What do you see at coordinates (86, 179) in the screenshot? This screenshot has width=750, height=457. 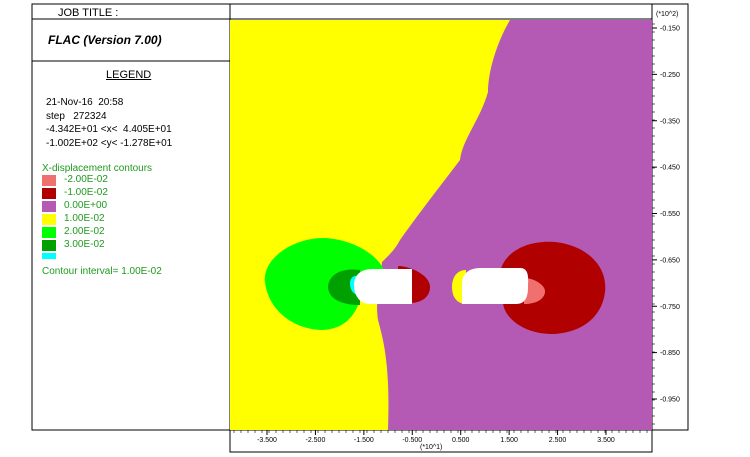 I see `legend-level-label: -2.00E-02` at bounding box center [86, 179].